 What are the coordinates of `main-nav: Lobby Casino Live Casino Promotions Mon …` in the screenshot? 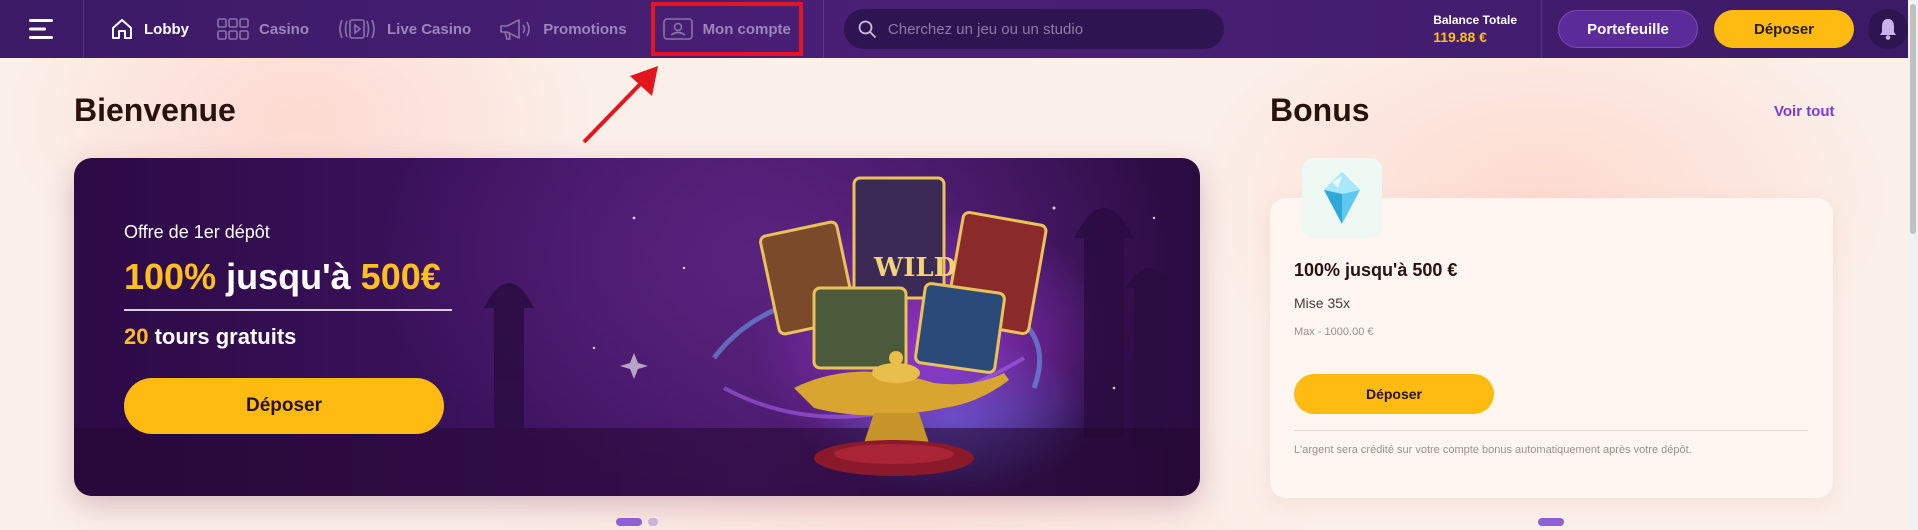 It's located at (451, 29).